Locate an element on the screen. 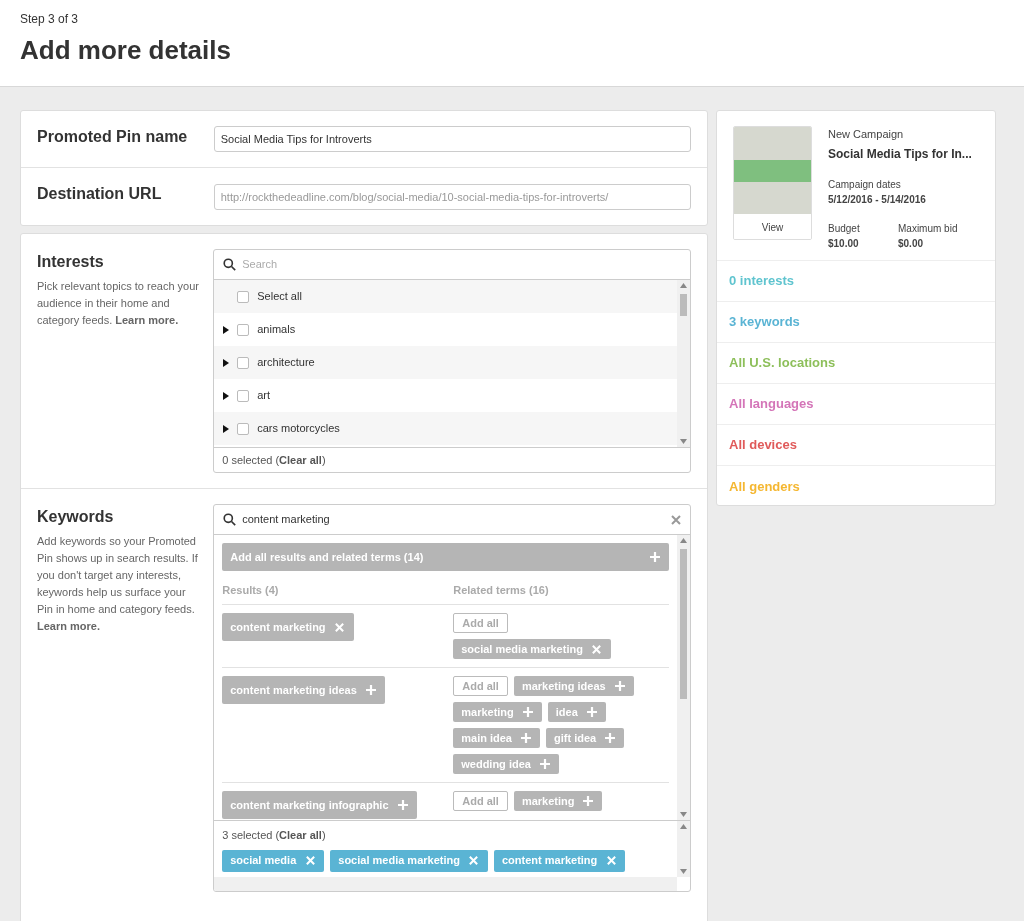 The image size is (1024, 921). keyword-tag: content marketing infographic is located at coordinates (319, 805).